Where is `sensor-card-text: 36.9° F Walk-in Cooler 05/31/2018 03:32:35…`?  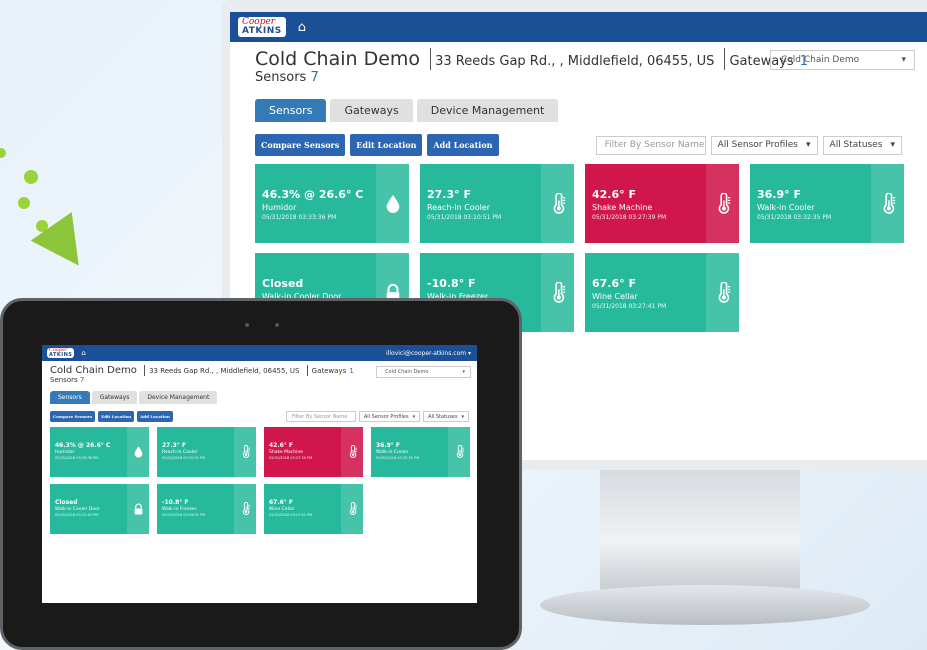 sensor-card-text: 36.9° F Walk-in Cooler 05/31/2018 03:32:35… is located at coordinates (411, 451).